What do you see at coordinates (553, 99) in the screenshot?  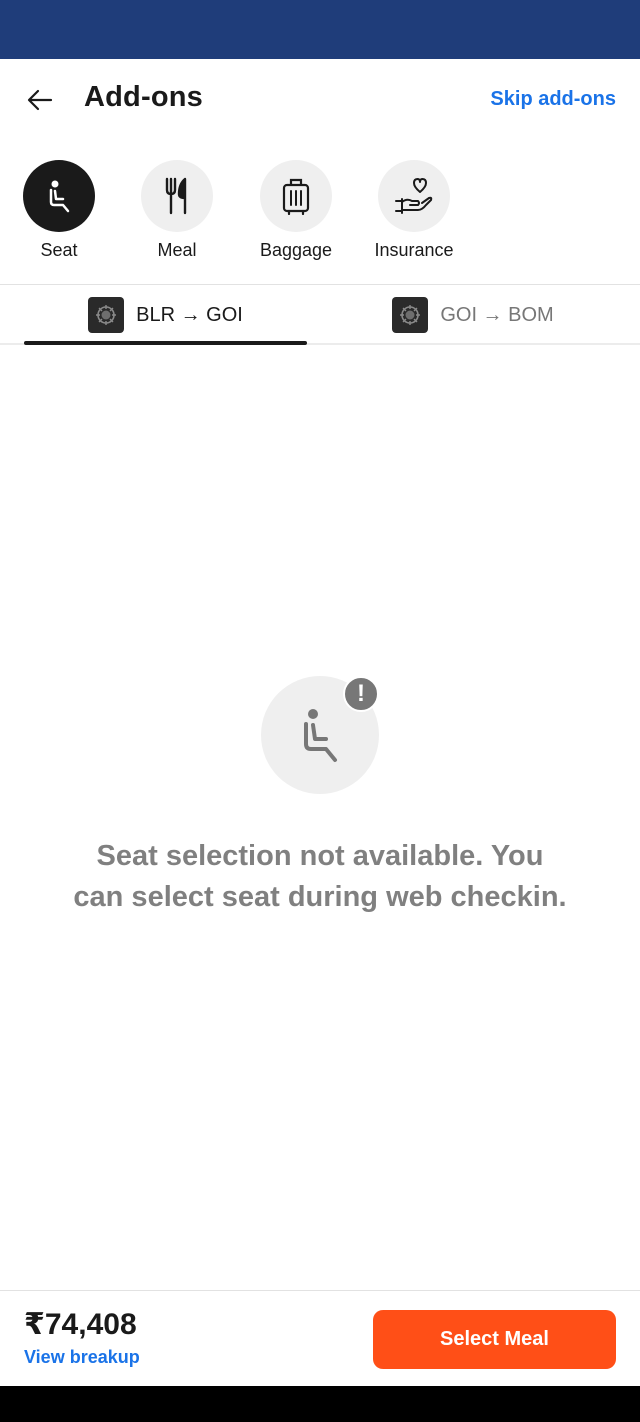 I see `skip-addons-link: Skip add-ons` at bounding box center [553, 99].